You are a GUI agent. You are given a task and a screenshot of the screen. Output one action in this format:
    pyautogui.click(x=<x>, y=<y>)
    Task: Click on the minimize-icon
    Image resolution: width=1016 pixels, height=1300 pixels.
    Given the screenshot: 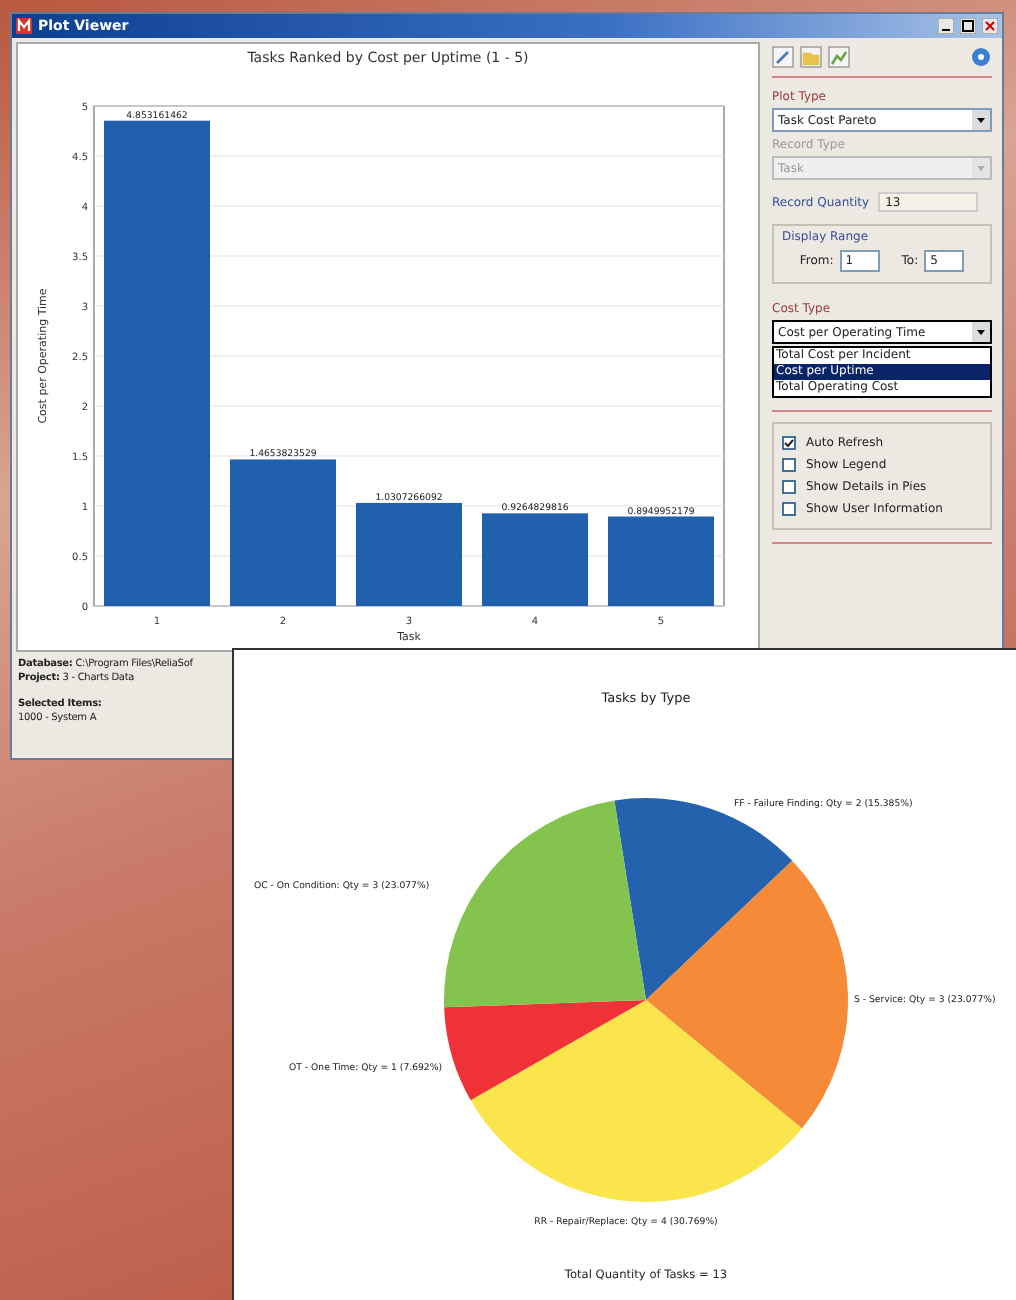 What is the action you would take?
    pyautogui.click(x=946, y=26)
    